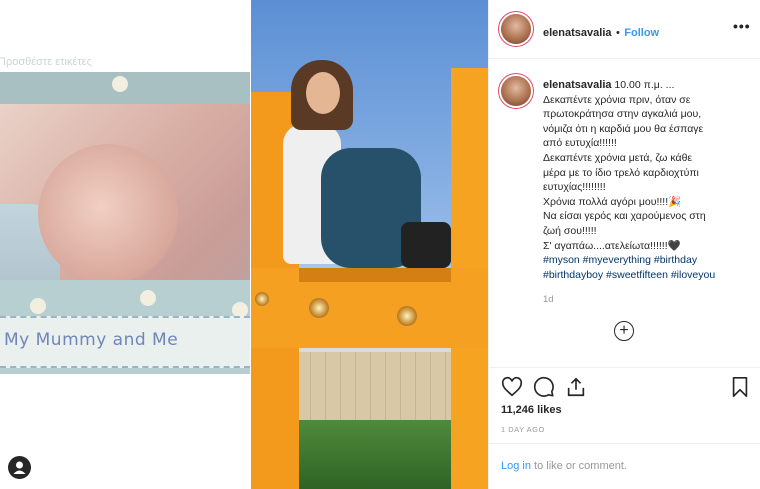 The width and height of the screenshot is (760, 489). I want to click on more-icon: •••, so click(742, 26).